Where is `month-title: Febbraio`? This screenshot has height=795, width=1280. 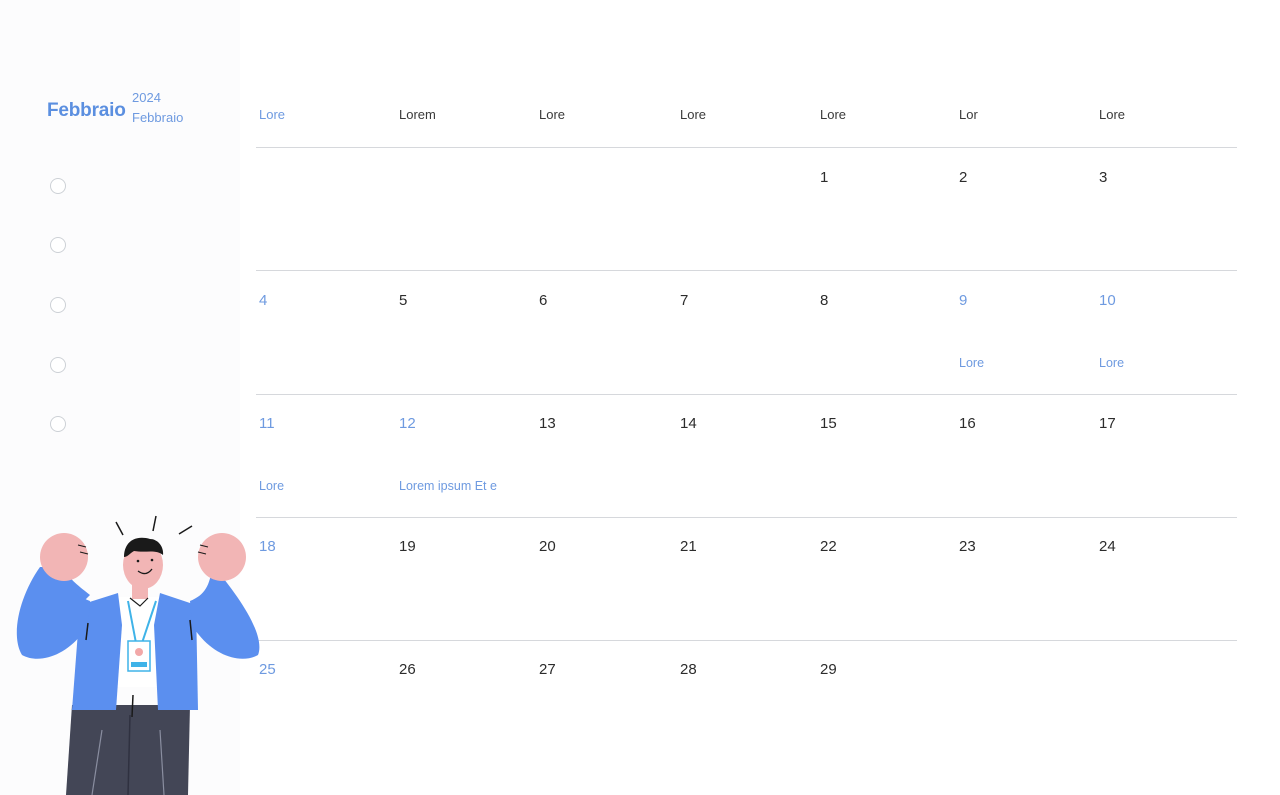 month-title: Febbraio is located at coordinates (86, 110).